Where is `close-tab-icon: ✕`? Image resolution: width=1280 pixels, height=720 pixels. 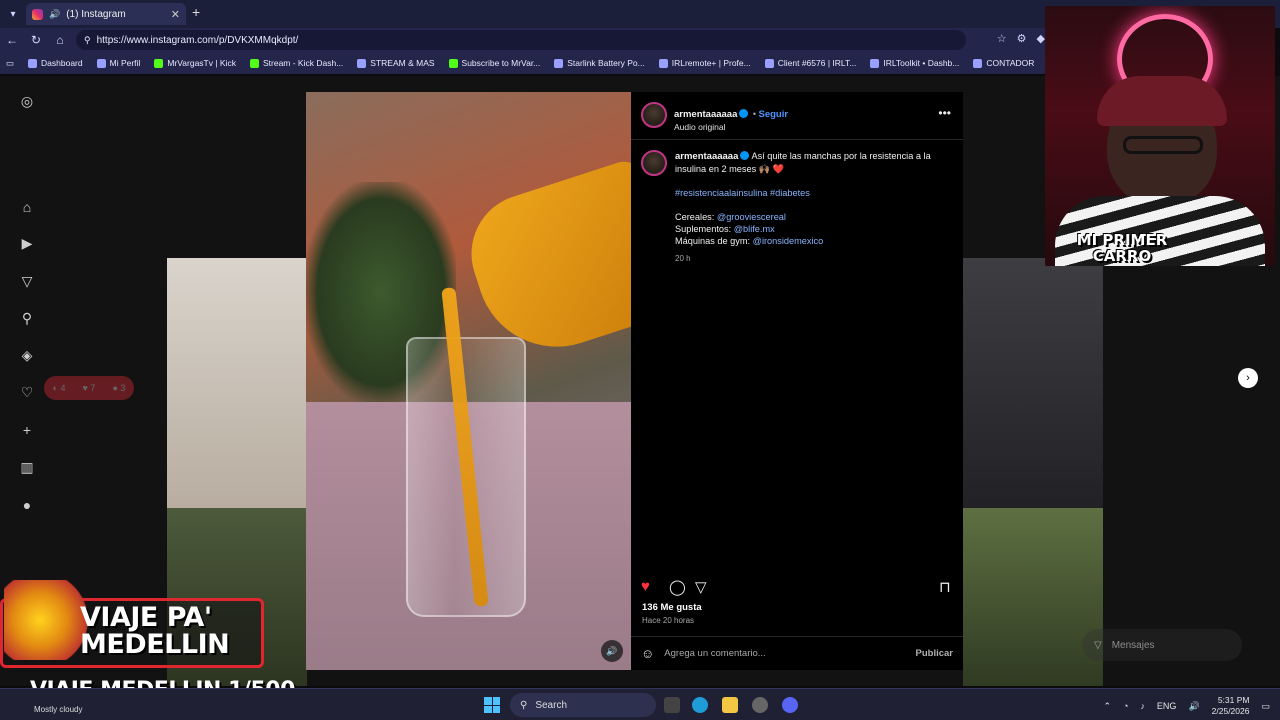 close-tab-icon: ✕ is located at coordinates (175, 14).